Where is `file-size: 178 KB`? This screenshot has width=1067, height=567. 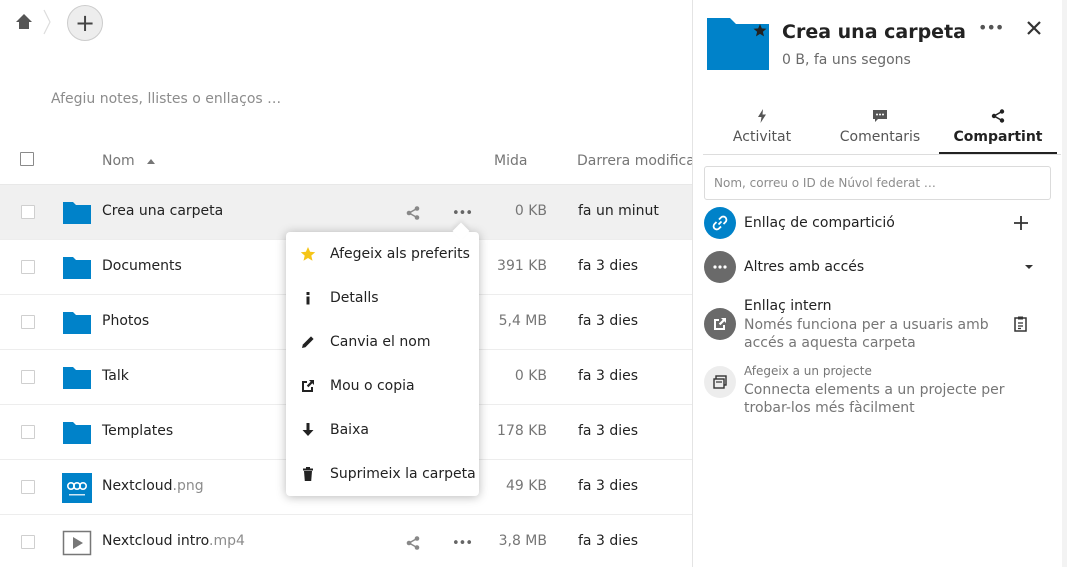 file-size: 178 KB is located at coordinates (522, 431).